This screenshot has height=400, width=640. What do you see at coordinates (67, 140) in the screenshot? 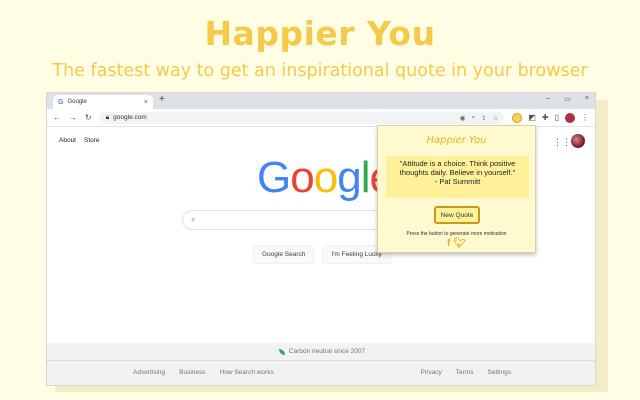
I see `about-link: About` at bounding box center [67, 140].